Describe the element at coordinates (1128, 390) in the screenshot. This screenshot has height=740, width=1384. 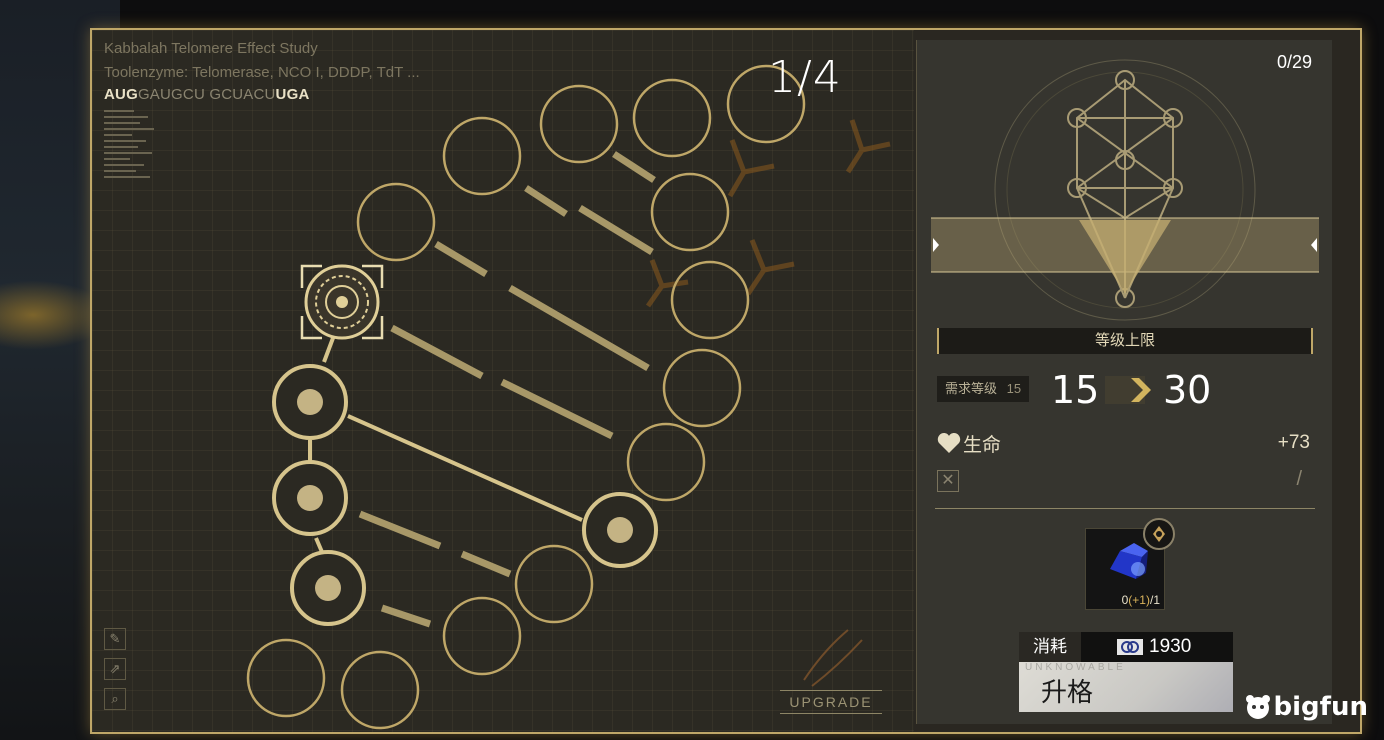
I see `arrow-right-icon` at that location.